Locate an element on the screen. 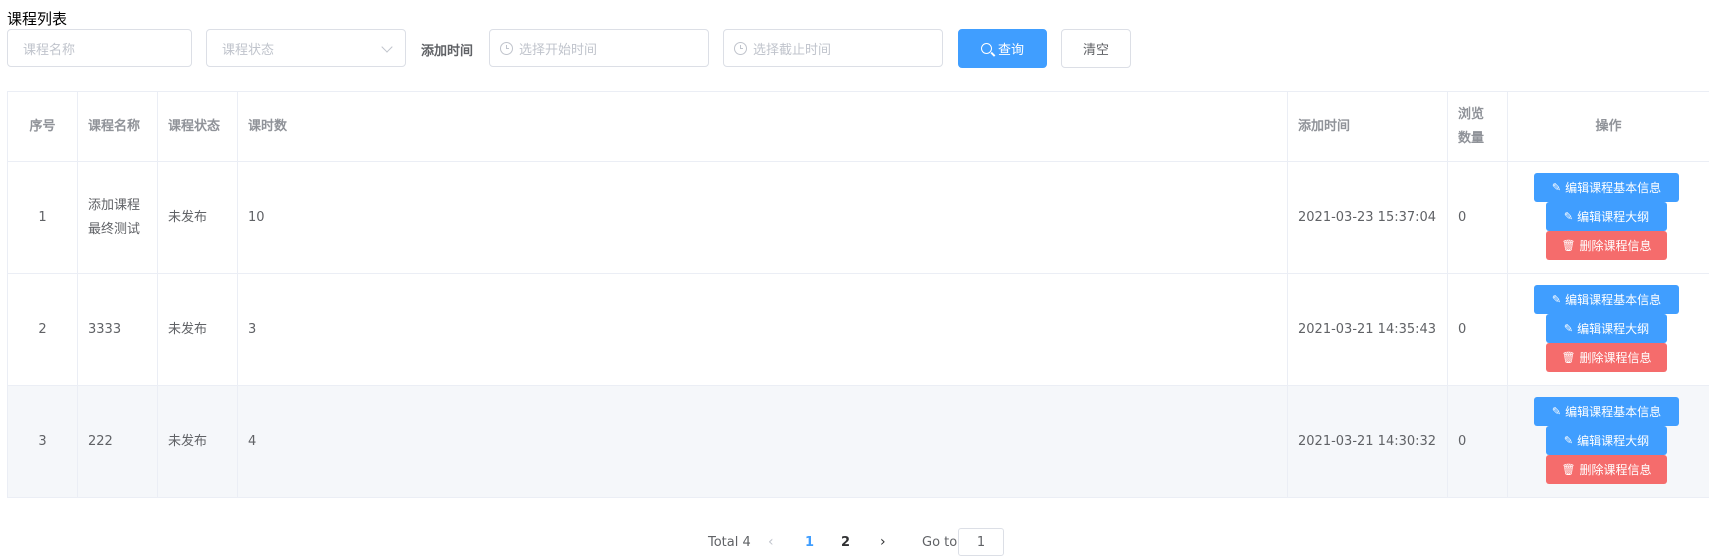  search-icon is located at coordinates (986, 48).